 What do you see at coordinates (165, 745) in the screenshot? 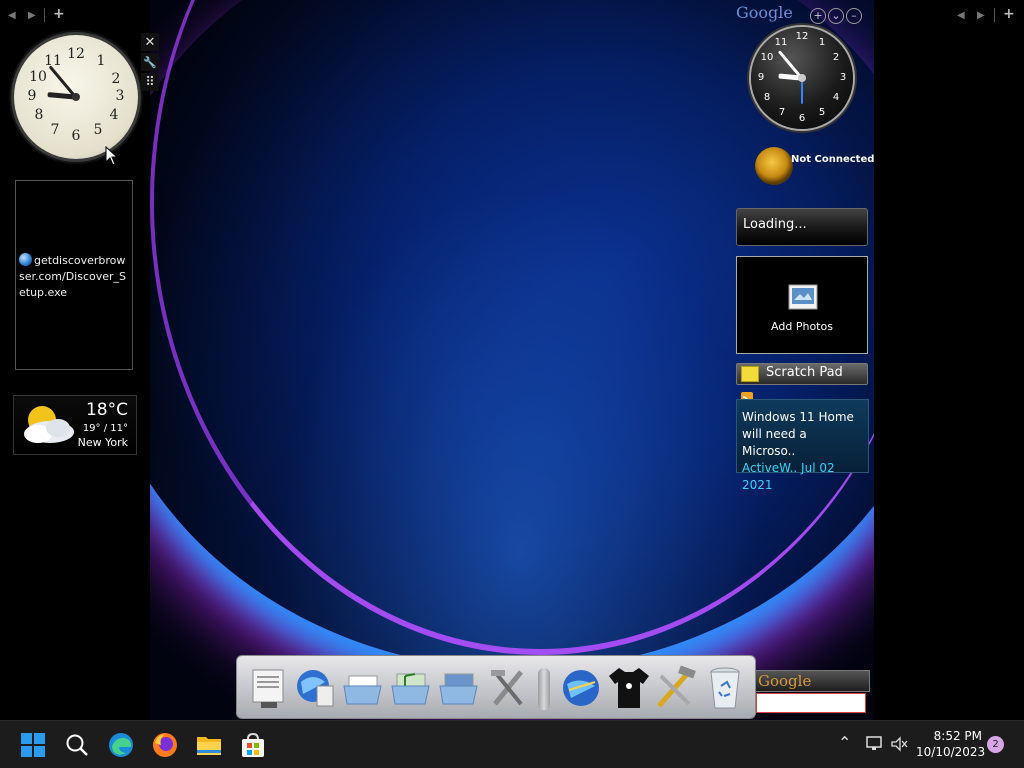
I see `firefox-icon` at bounding box center [165, 745].